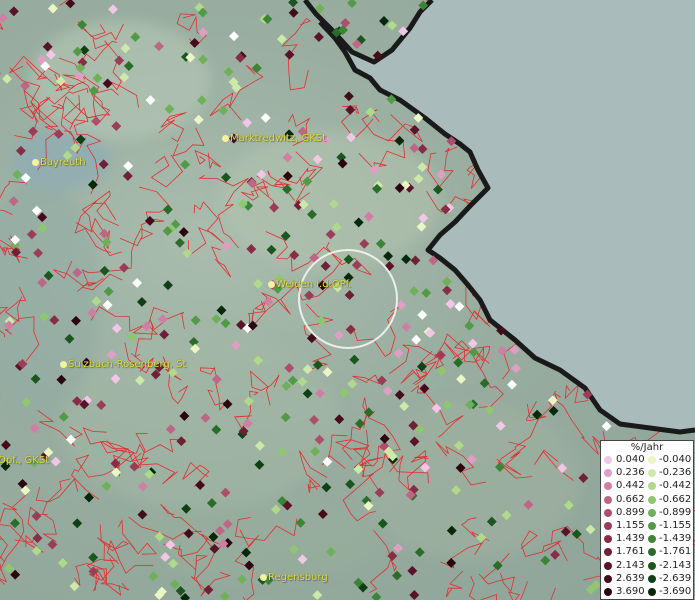  Describe the element at coordinates (648, 486) in the screenshot. I see `legend-row: 0.442 -0.442` at that location.